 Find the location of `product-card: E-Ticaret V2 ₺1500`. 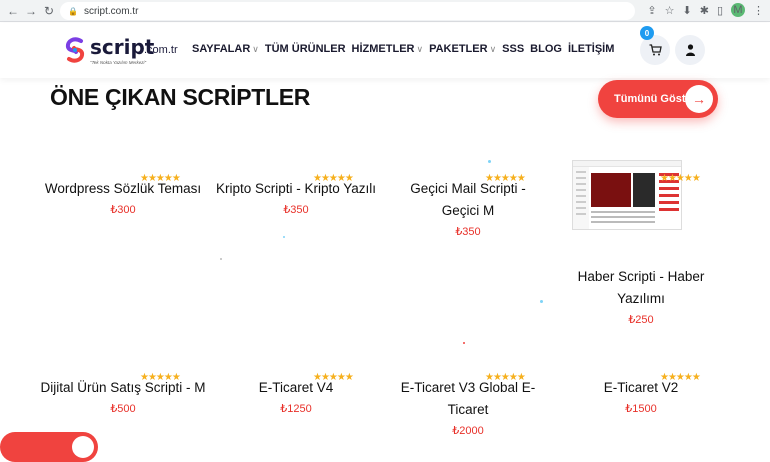

product-card: E-Ticaret V2 ₺1500 is located at coordinates (641, 396).